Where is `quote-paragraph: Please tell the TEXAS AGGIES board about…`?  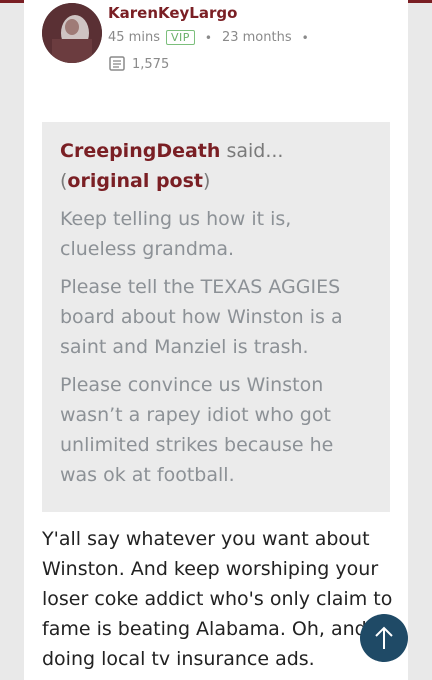 quote-paragraph: Please tell the TEXAS AGGIES board about… is located at coordinates (201, 317).